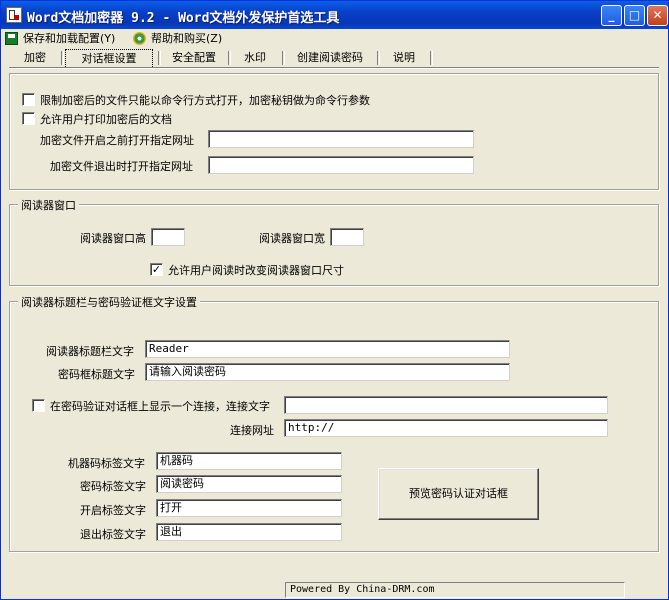 Image resolution: width=669 pixels, height=600 pixels. I want to click on tab-divider, so click(334, 68).